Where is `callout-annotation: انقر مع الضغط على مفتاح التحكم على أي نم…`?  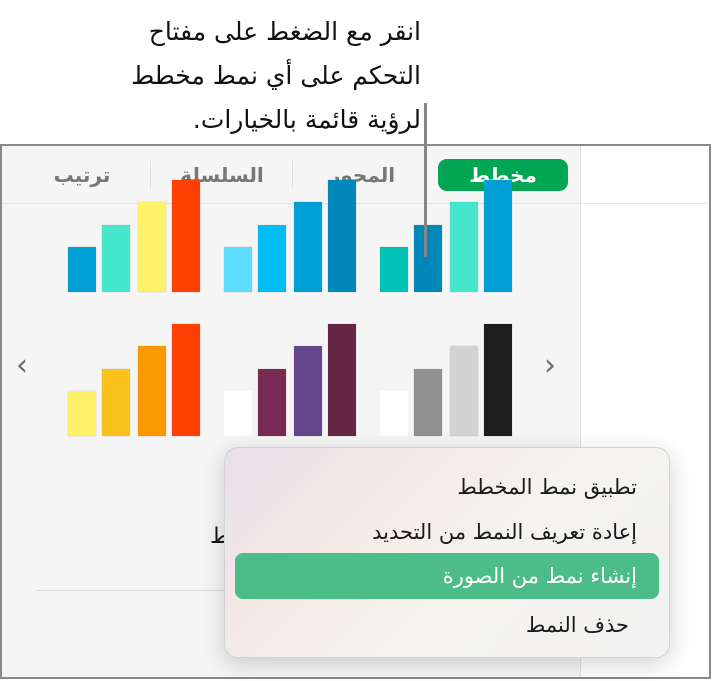
callout-annotation: انقر مع الضغط على مفتاح التحكم على أي نم… is located at coordinates (261, 76).